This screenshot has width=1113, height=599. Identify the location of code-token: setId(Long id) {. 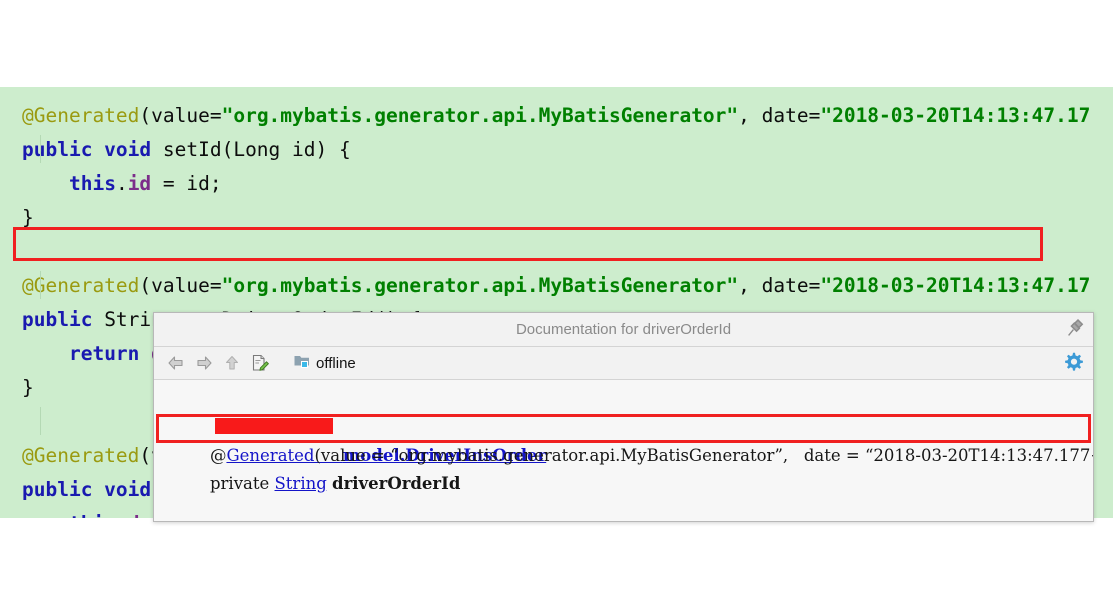
(256, 149).